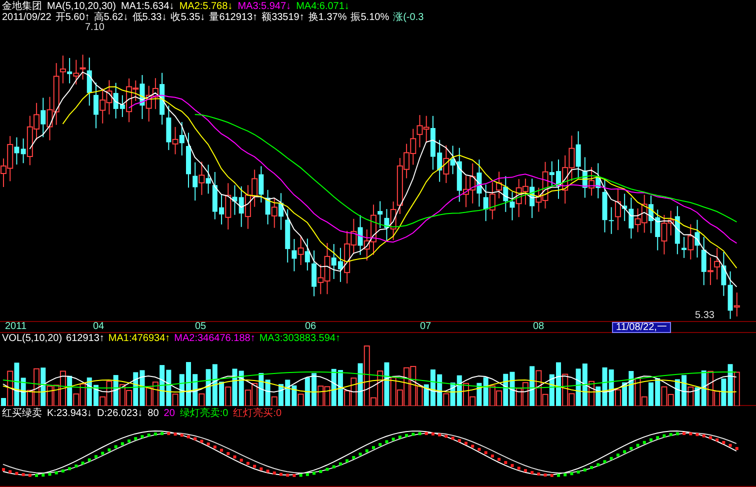 This screenshot has height=487, width=756. What do you see at coordinates (233, 17) in the screenshot?
I see `indicator-value: 量612913↑` at bounding box center [233, 17].